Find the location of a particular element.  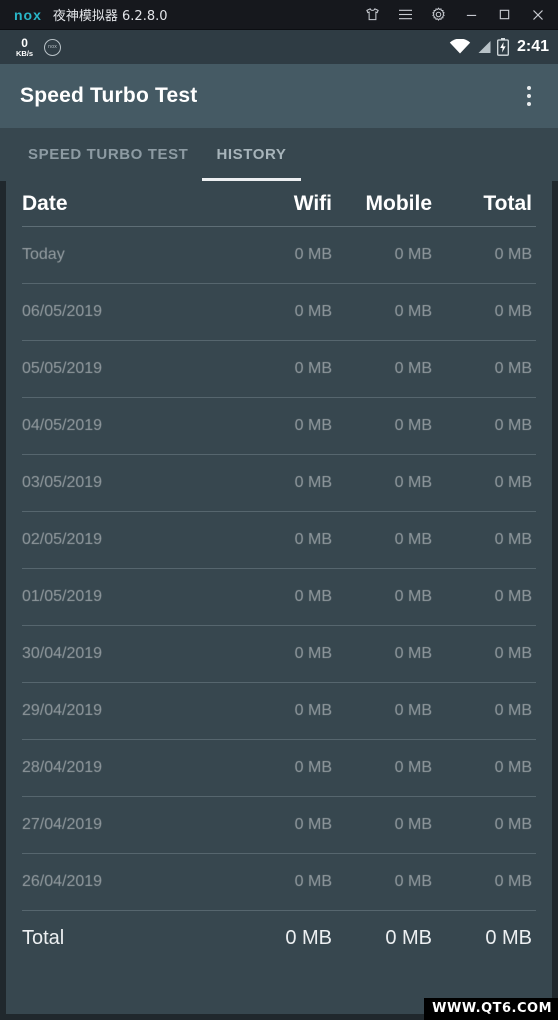

cell-date: 30/04/2019 is located at coordinates (62, 653).